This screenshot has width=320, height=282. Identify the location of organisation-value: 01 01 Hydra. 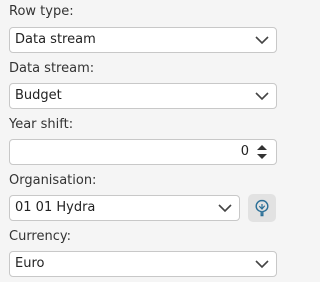
(55, 207).